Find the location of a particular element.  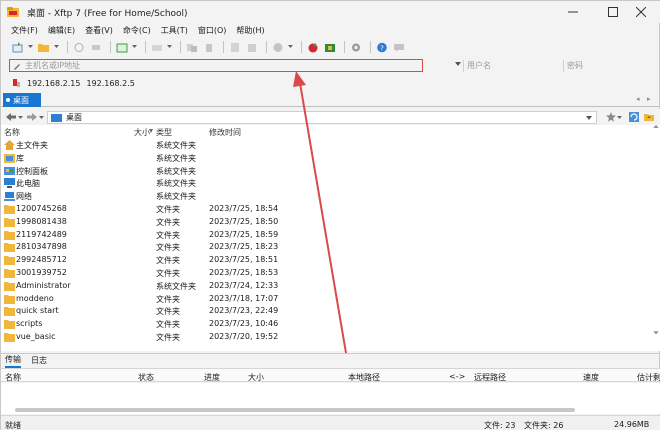

session-link: 192.168.2.5 is located at coordinates (110, 83).